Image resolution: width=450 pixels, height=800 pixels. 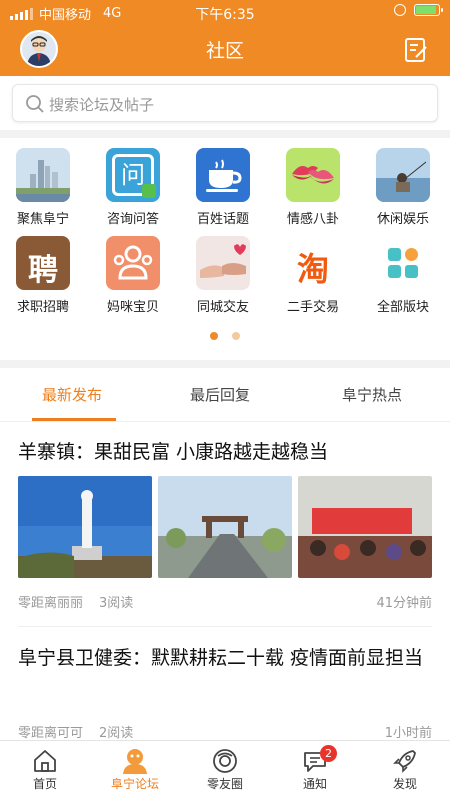 What do you see at coordinates (44, 784) in the screenshot?
I see `nav-label: 首页` at bounding box center [44, 784].